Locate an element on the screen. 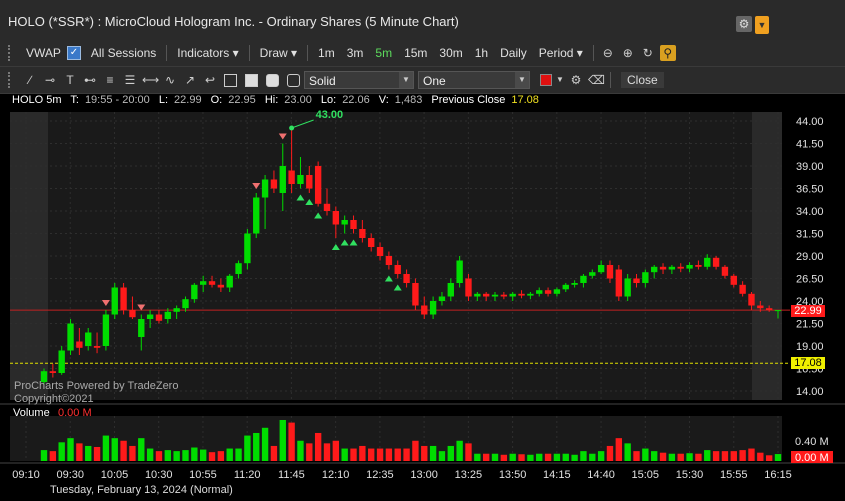 Image resolution: width=845 pixels, height=501 pixels. volume-axis-zero: 0.00 M is located at coordinates (812, 458).